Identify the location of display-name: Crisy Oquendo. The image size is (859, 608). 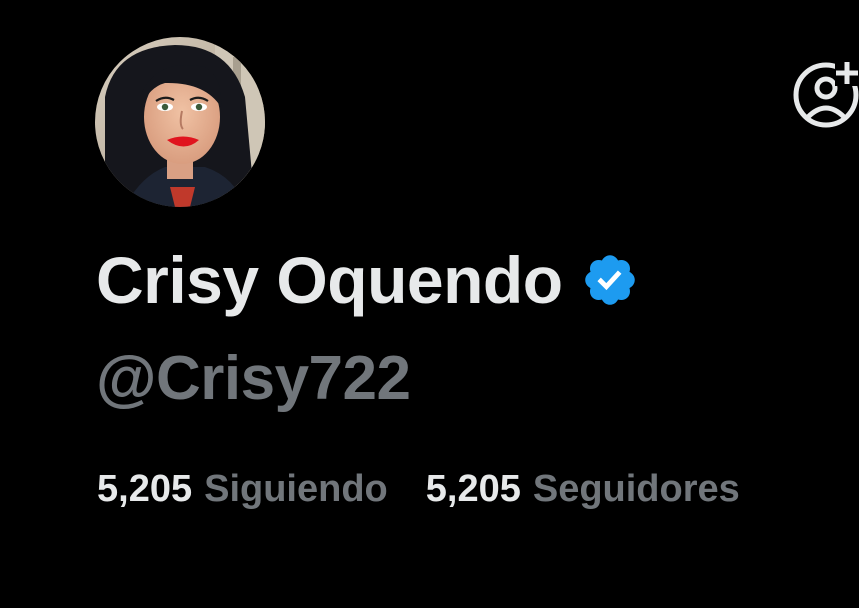
(329, 280).